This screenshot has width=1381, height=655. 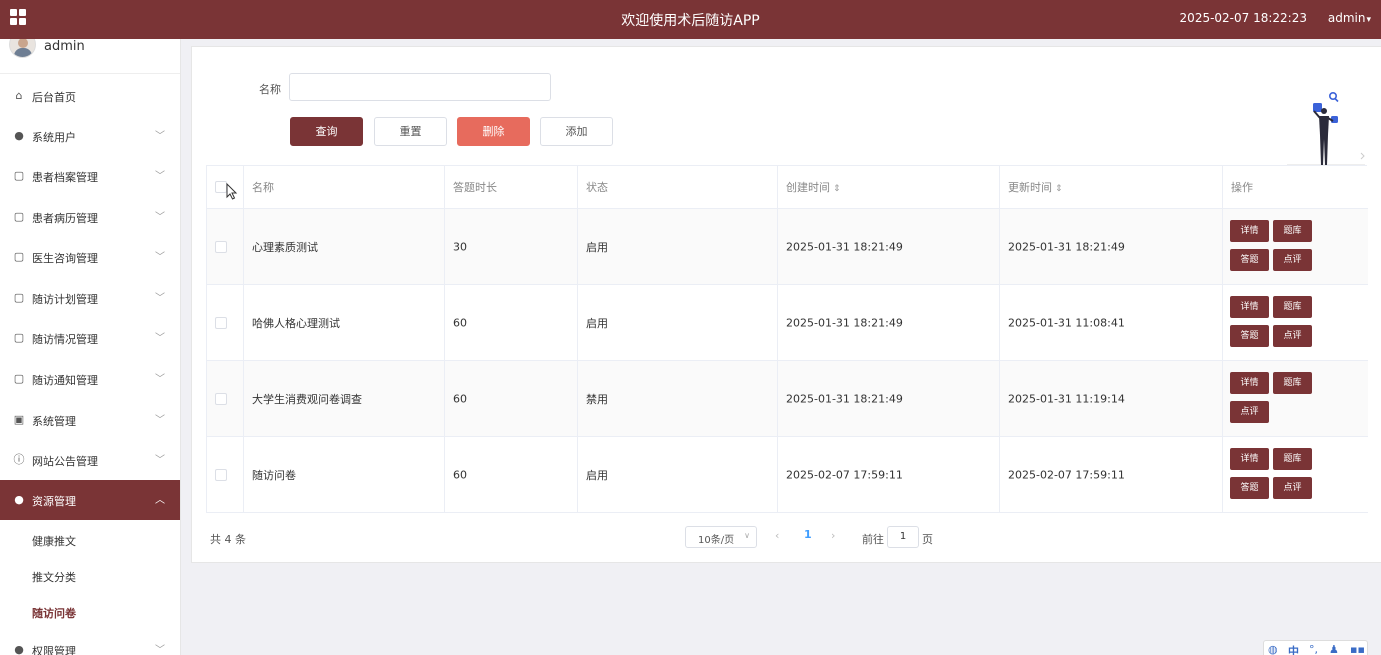 I want to click on picture-icon: ▣, so click(x=19, y=419).